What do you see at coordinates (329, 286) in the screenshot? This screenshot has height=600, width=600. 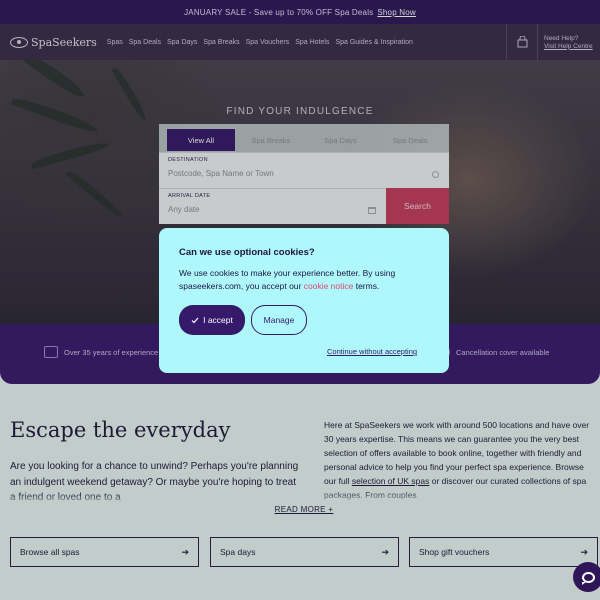 I see `cookie-notice-link: cookie notice` at bounding box center [329, 286].